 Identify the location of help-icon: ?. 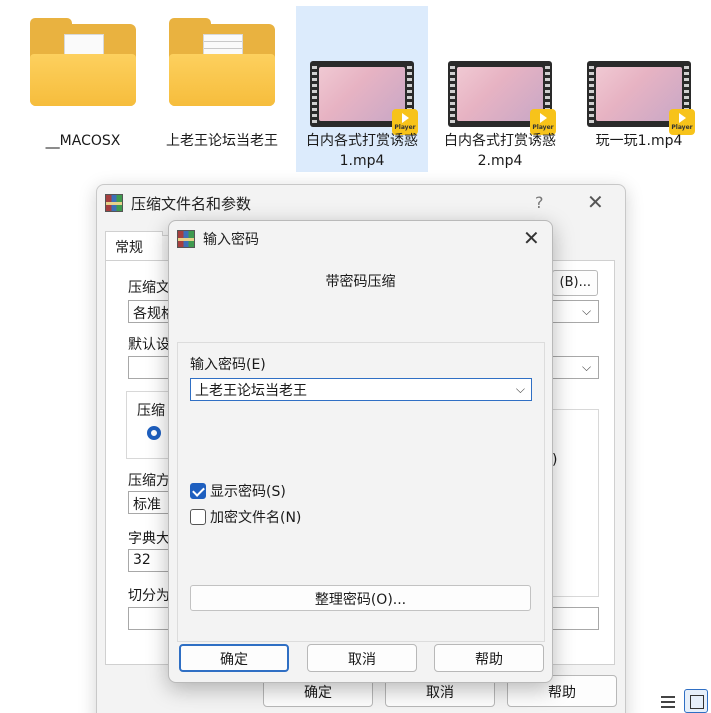
(539, 202).